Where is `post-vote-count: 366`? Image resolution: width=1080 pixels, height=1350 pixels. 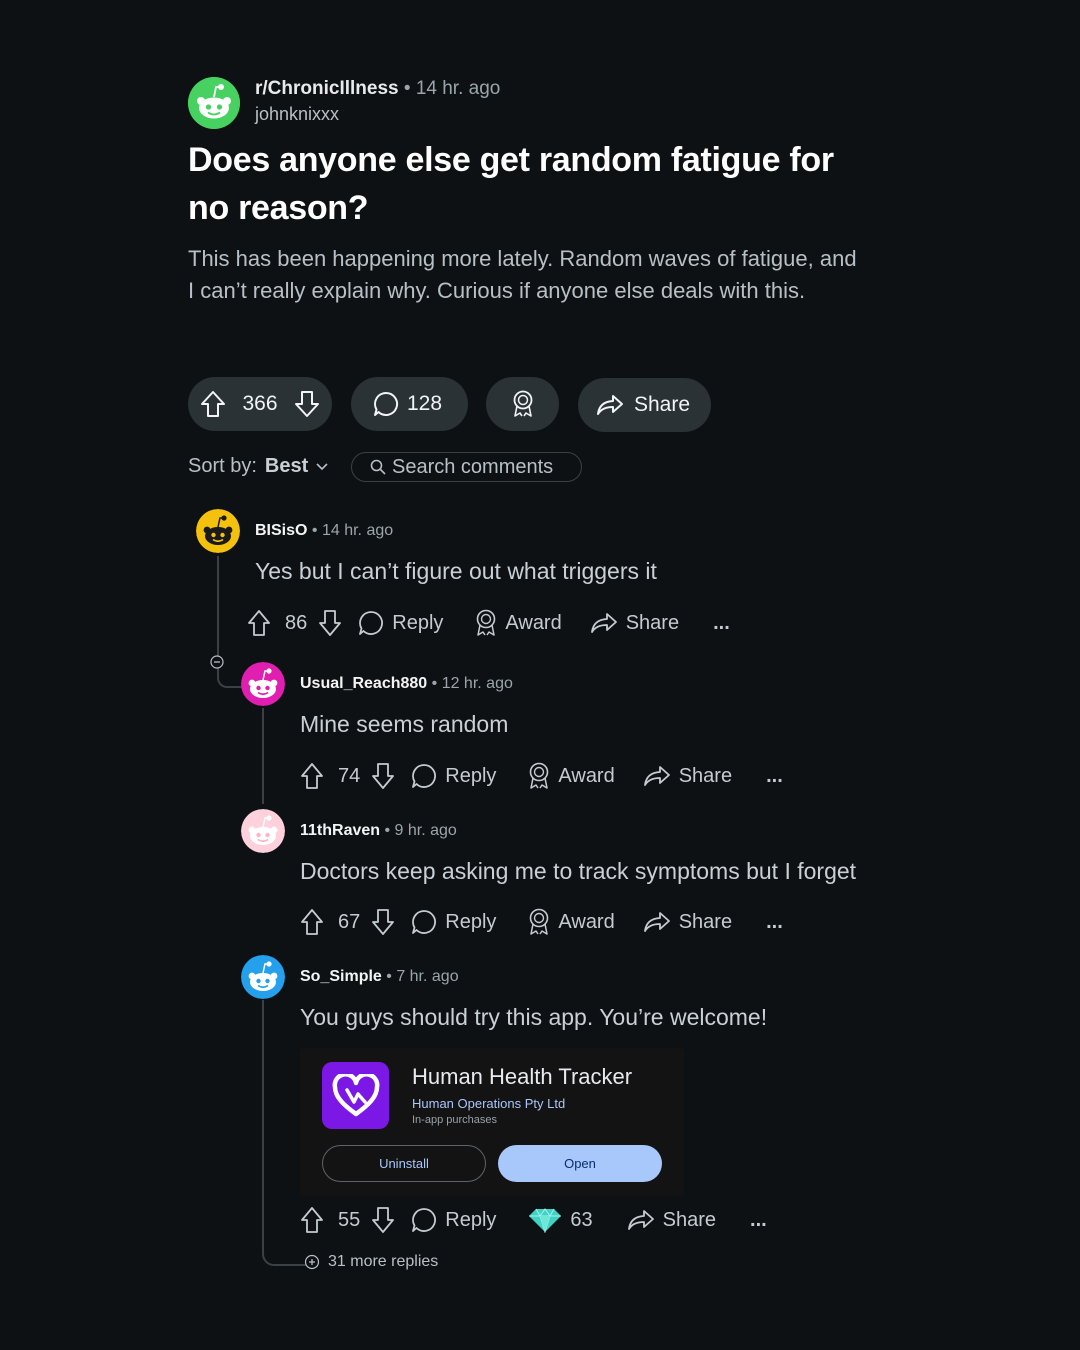 post-vote-count: 366 is located at coordinates (260, 403).